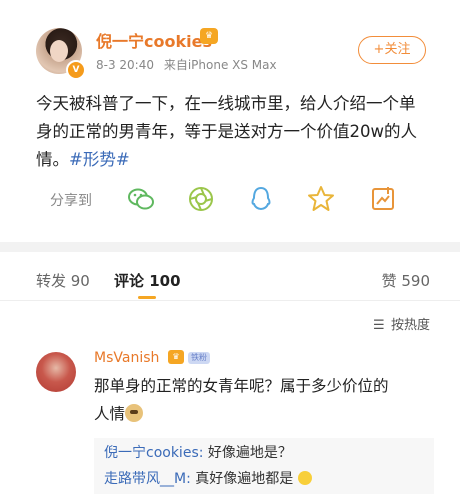 This screenshot has width=460, height=496. What do you see at coordinates (99, 159) in the screenshot?
I see `hashtag-link: #形势#` at bounding box center [99, 159].